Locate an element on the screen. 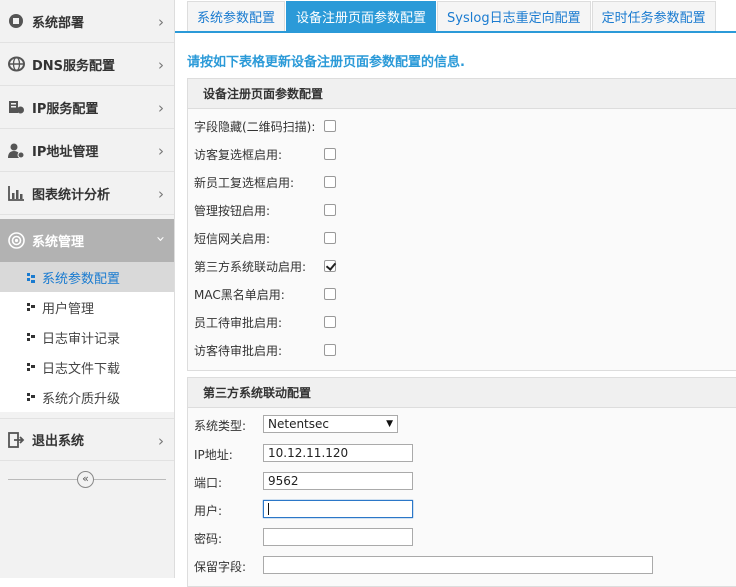 The width and height of the screenshot is (736, 587). ip-address-field: 10.12.11.120 is located at coordinates (338, 453).